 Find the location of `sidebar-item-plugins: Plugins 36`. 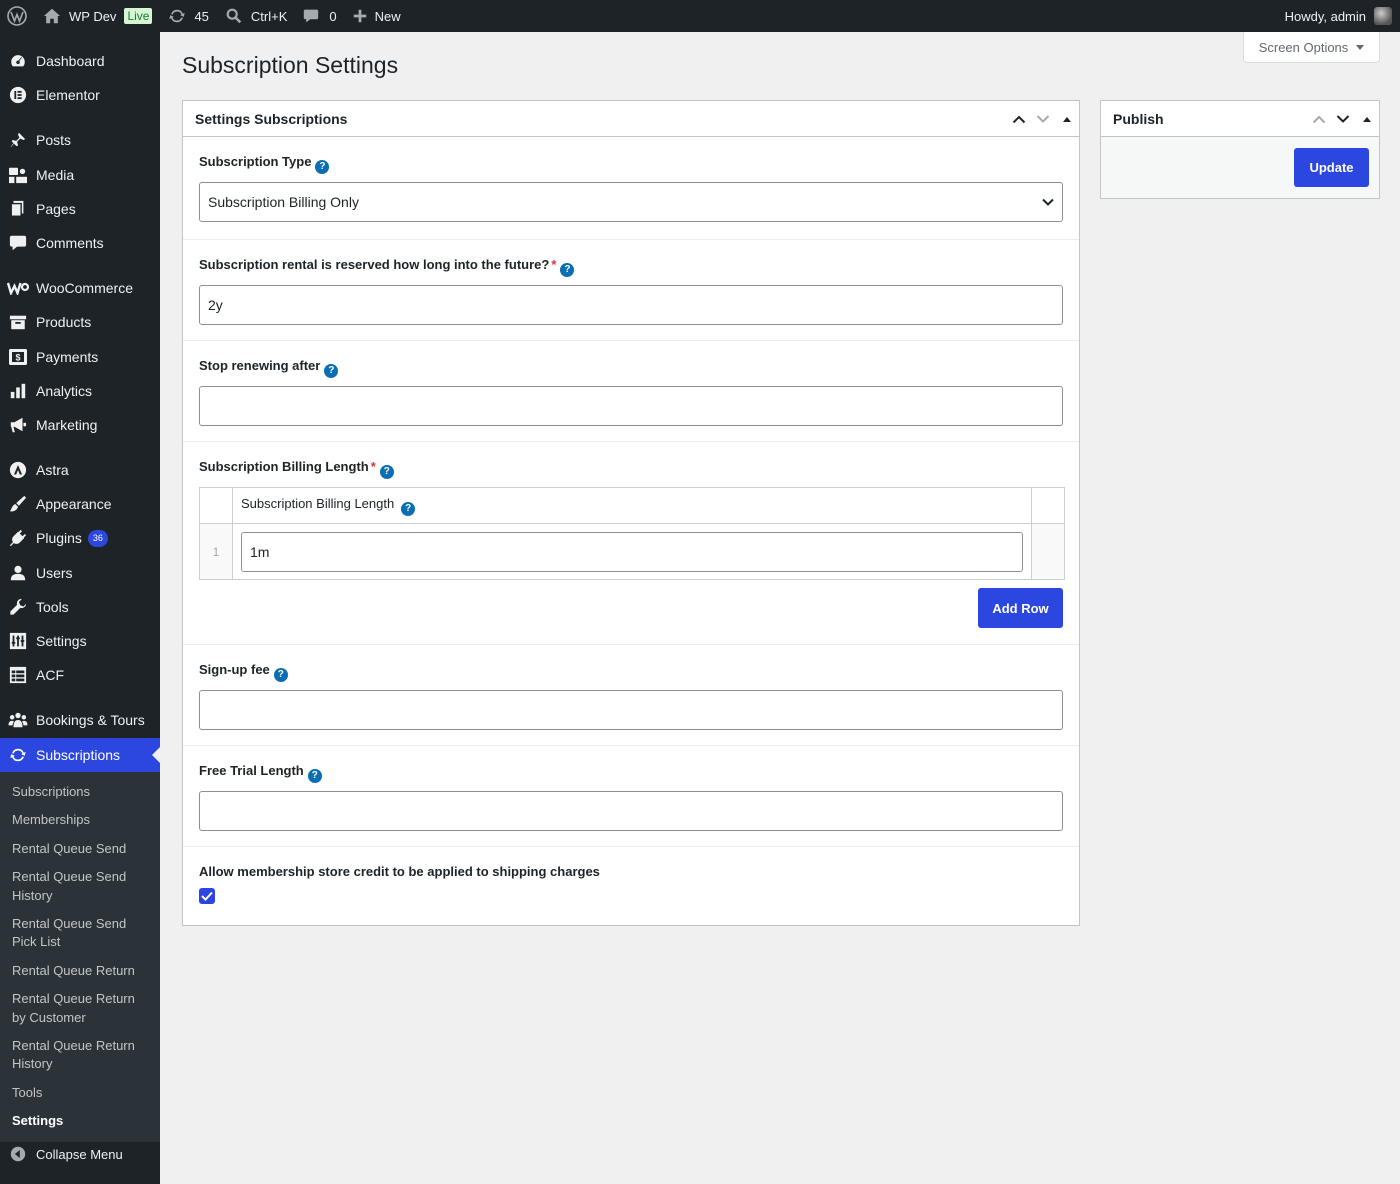

sidebar-item-plugins: Plugins 36 is located at coordinates (80, 538).